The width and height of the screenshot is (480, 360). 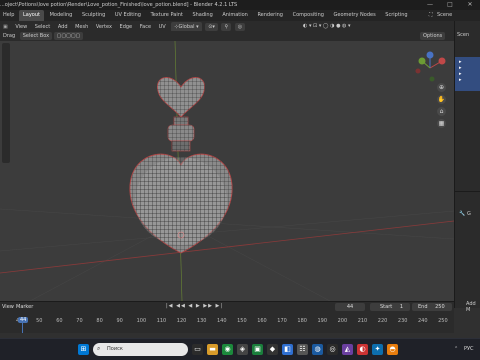 I want to click on visual-studio-icon: ◭, so click(x=347, y=349).